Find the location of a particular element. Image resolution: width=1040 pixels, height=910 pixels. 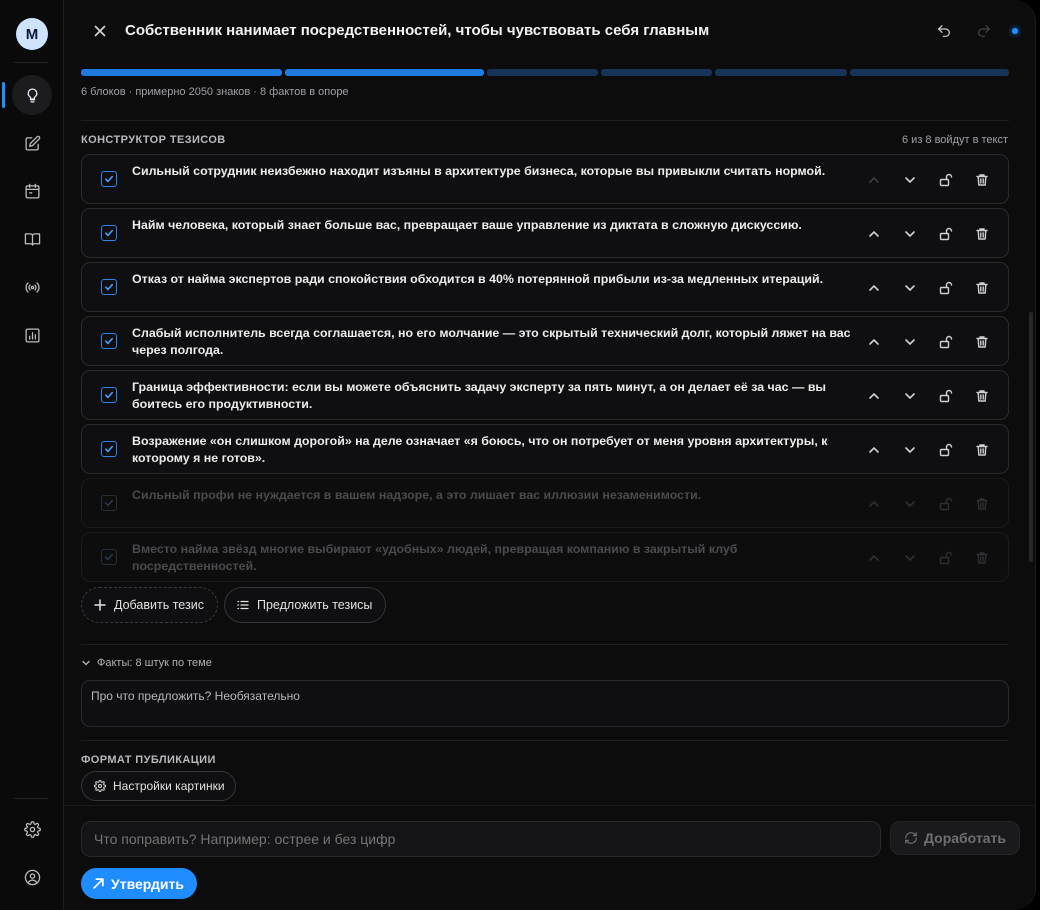

bar-chart-icon is located at coordinates (32, 335).